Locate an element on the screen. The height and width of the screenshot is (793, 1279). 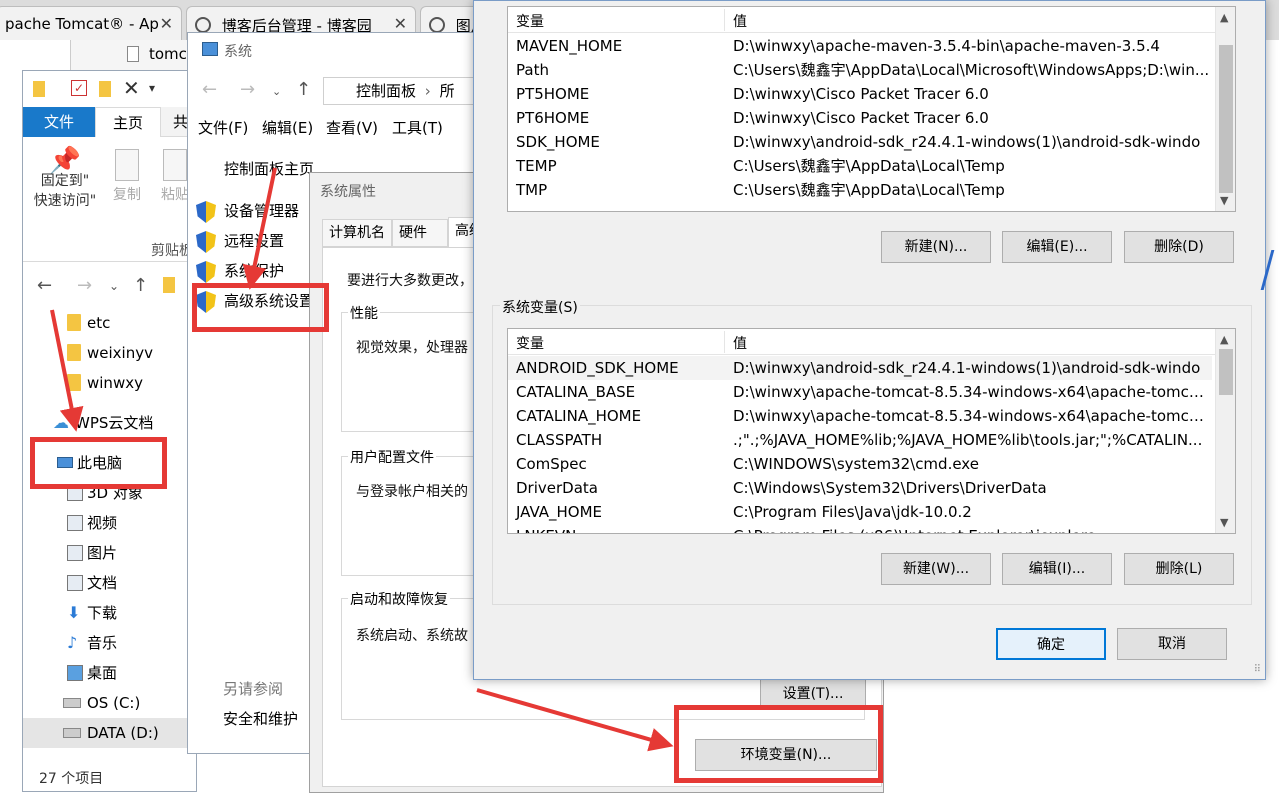
startup-text: 系统启动、系统故 is located at coordinates (412, 636).